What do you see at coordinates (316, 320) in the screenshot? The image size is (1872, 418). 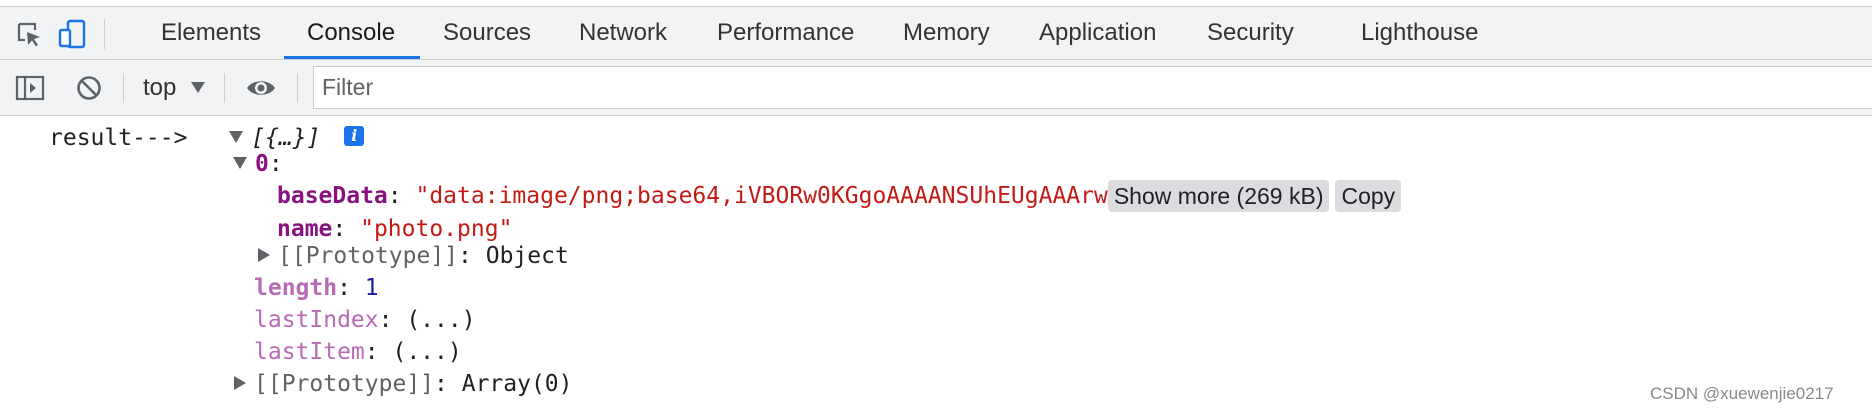 I see `lastindex-key: lastIndex` at bounding box center [316, 320].